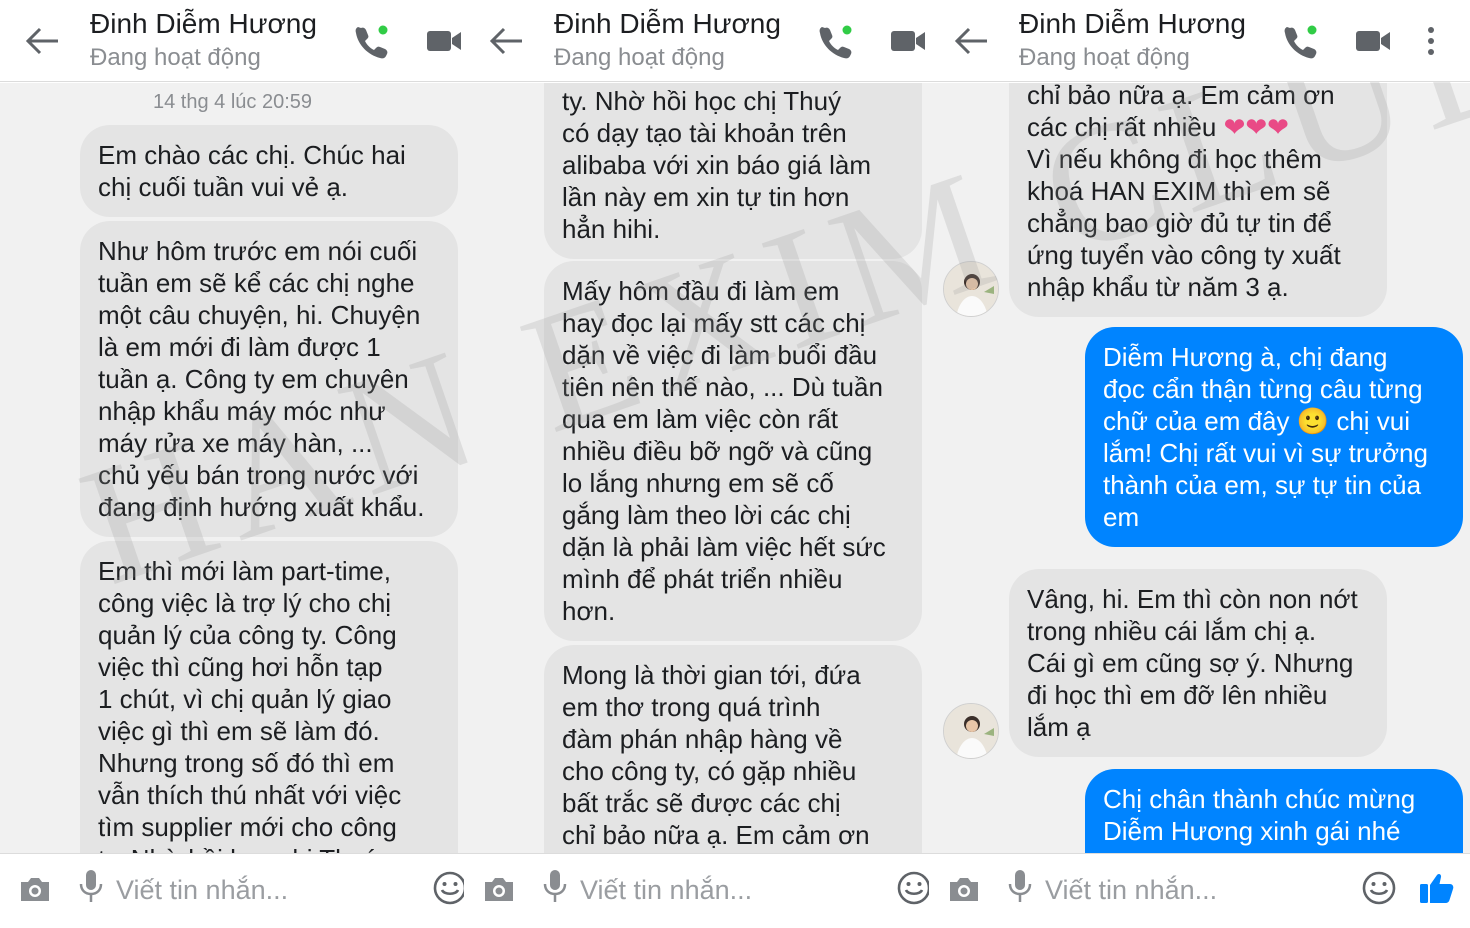 The height and width of the screenshot is (928, 1470). Describe the element at coordinates (1431, 41) in the screenshot. I see `more-vertical-icon` at that location.